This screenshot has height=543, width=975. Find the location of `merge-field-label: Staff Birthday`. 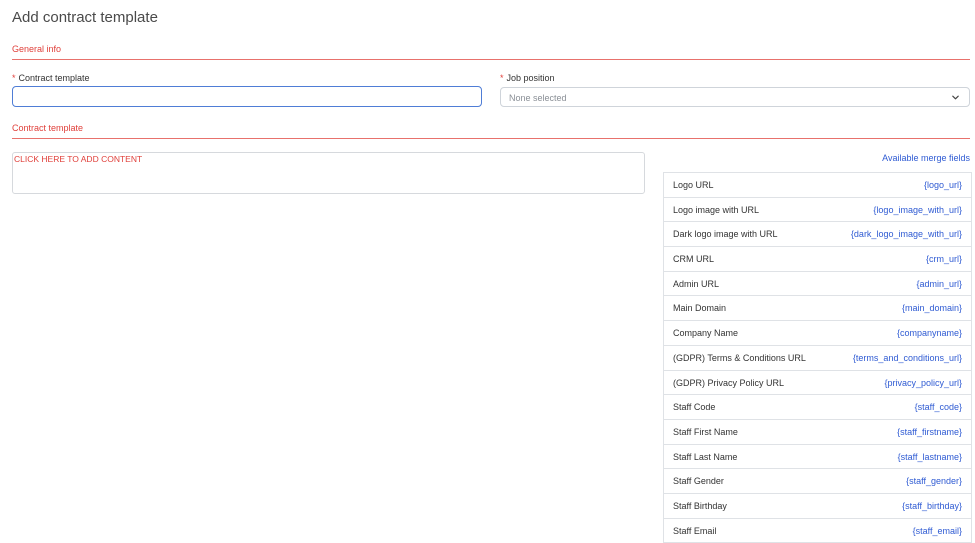

merge-field-label: Staff Birthday is located at coordinates (700, 505).